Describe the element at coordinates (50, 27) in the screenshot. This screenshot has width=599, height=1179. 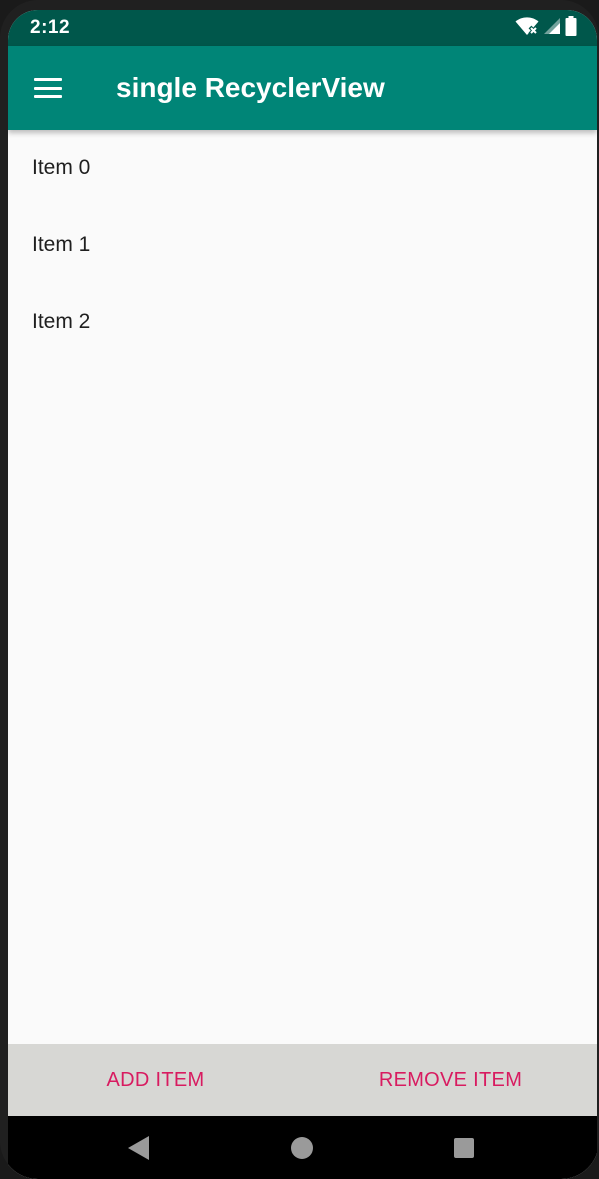
I see `status-time: 2:12` at that location.